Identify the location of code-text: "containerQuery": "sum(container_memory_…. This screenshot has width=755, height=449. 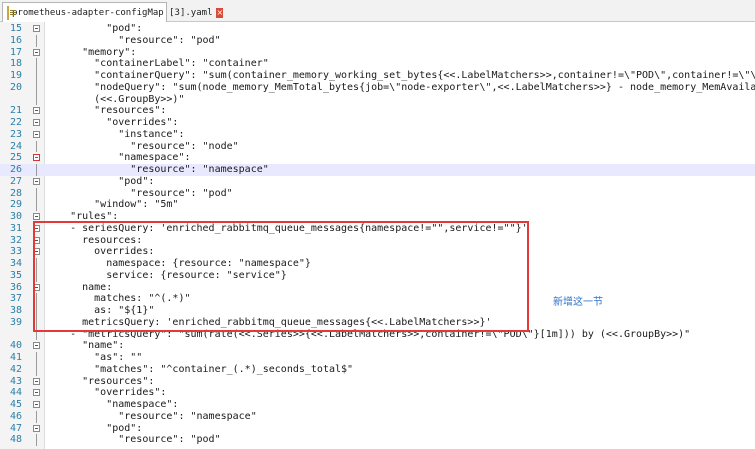
(400, 75).